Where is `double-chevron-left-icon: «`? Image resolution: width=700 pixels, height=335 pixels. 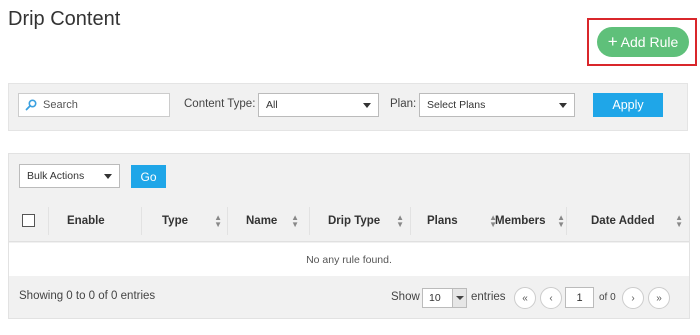
double-chevron-left-icon: « is located at coordinates (525, 298).